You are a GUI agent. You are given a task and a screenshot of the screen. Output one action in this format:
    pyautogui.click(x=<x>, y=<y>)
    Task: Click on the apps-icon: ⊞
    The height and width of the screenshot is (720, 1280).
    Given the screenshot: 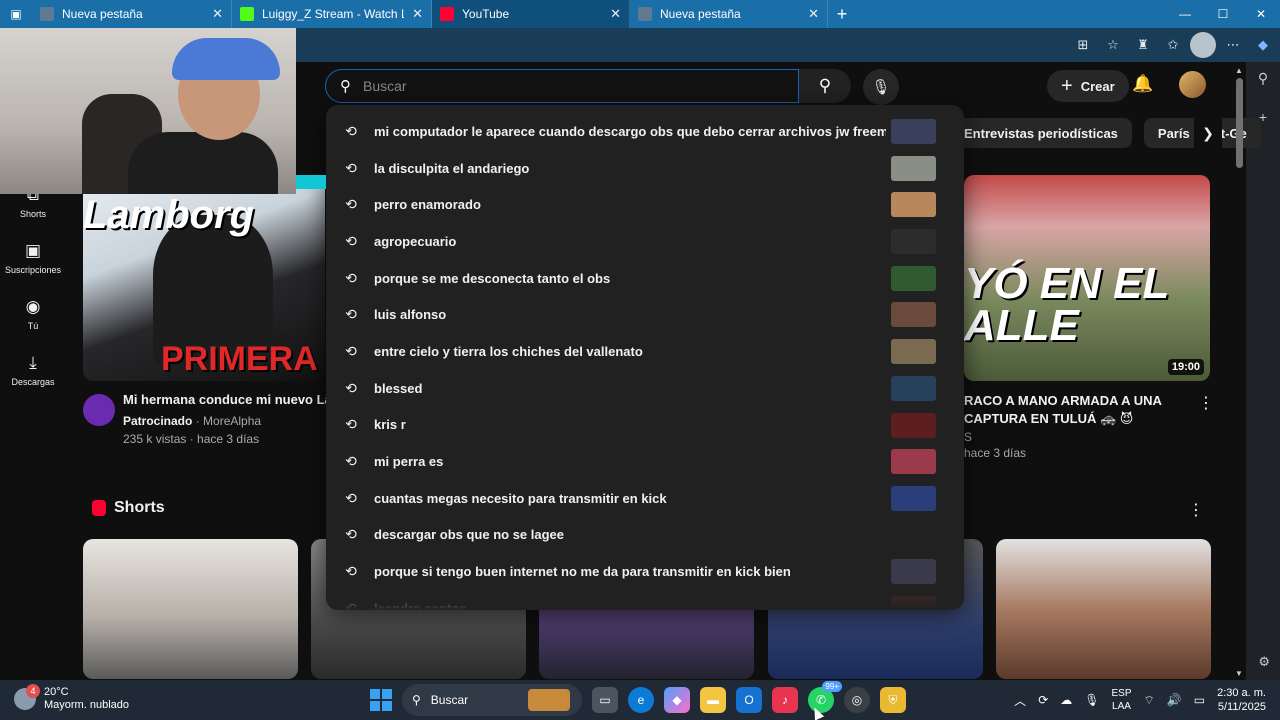 What is the action you would take?
    pyautogui.click(x=1083, y=45)
    